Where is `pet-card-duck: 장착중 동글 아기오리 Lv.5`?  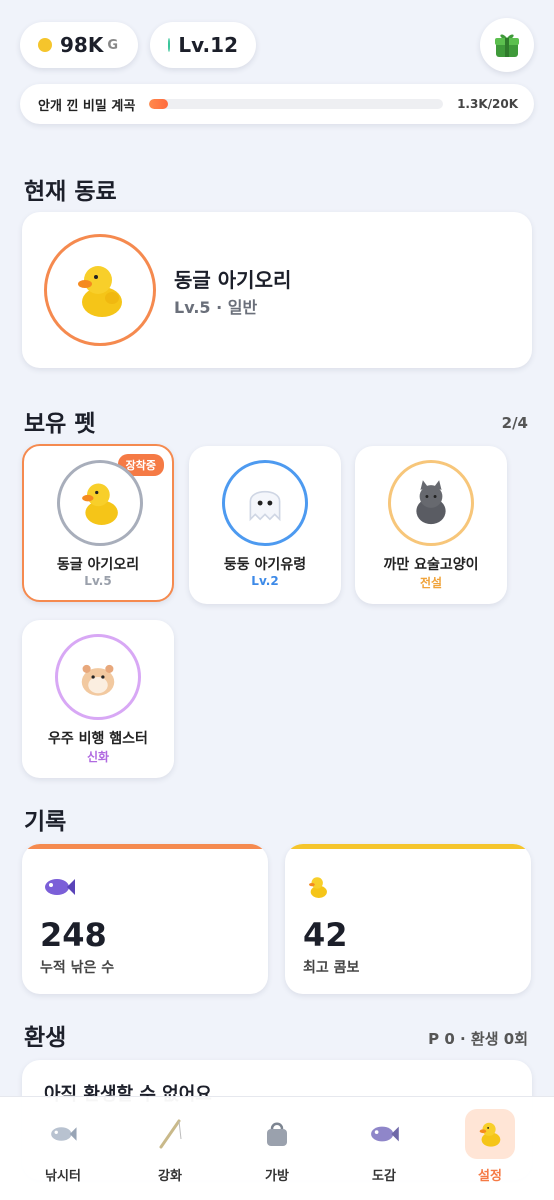 pet-card-duck: 장착중 동글 아기오리 Lv.5 is located at coordinates (98, 523).